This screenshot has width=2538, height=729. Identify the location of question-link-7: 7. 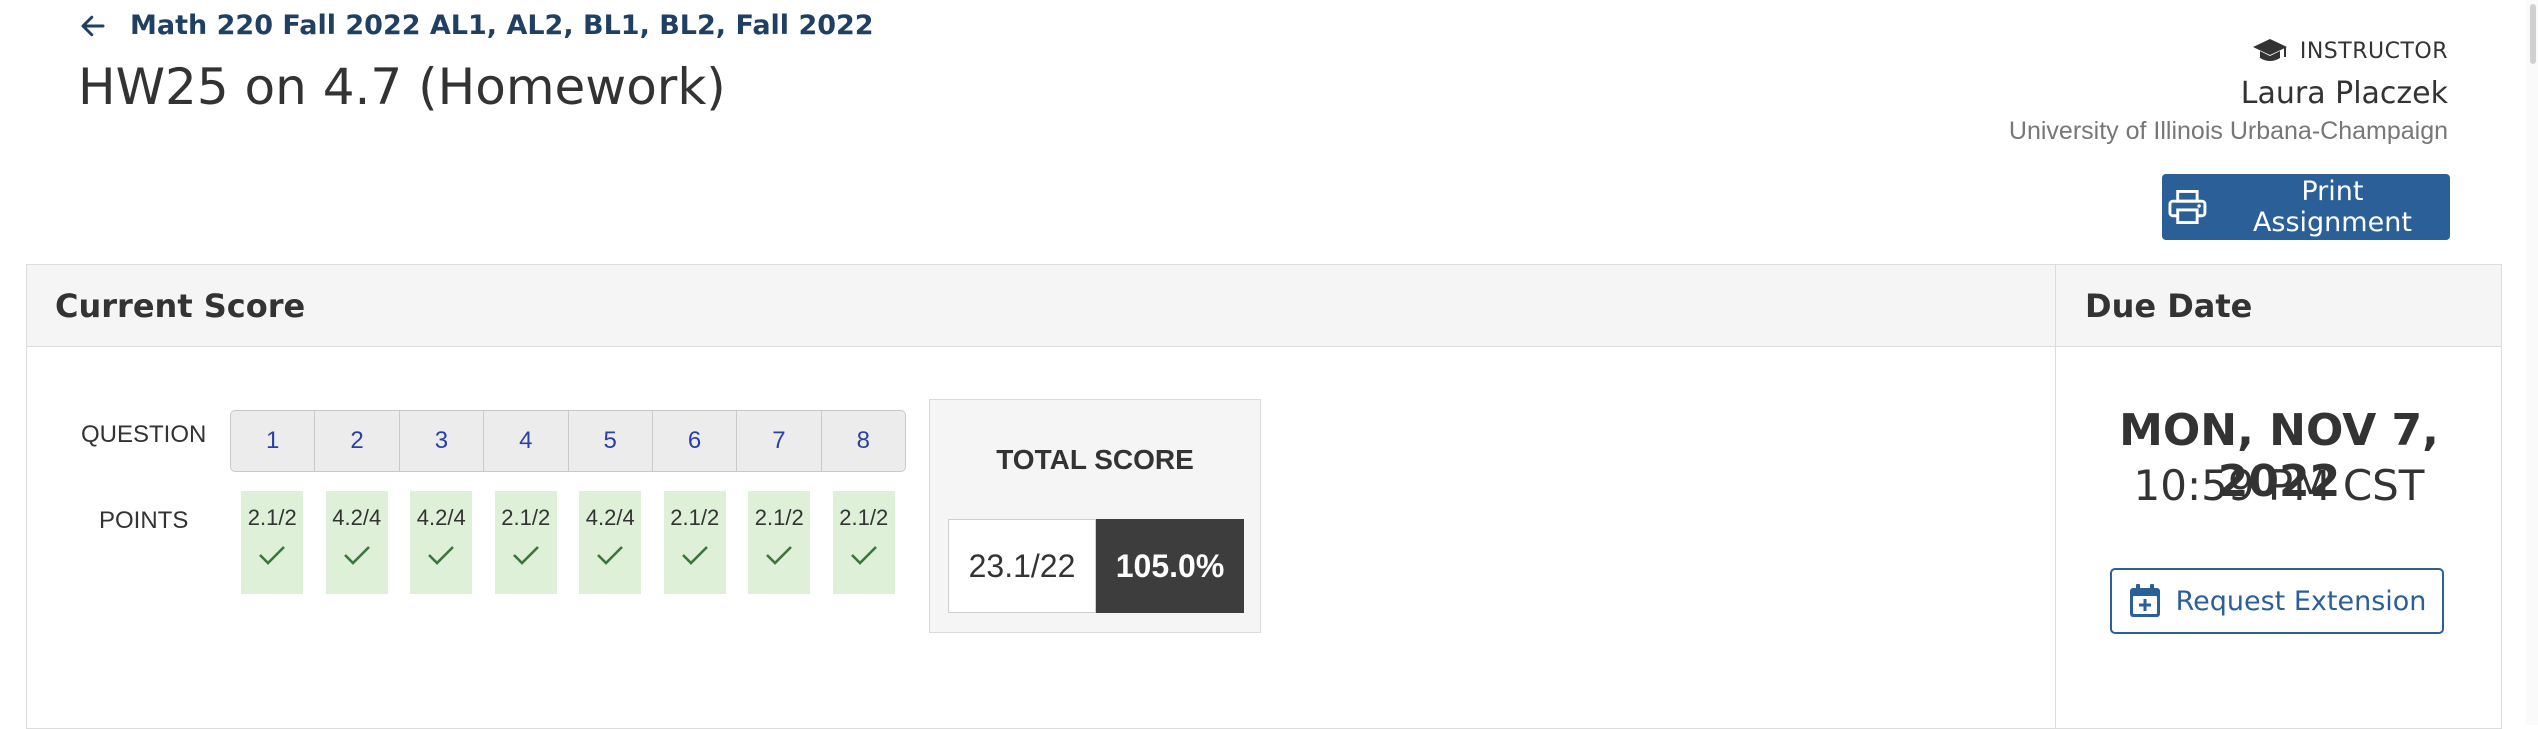
(779, 441).